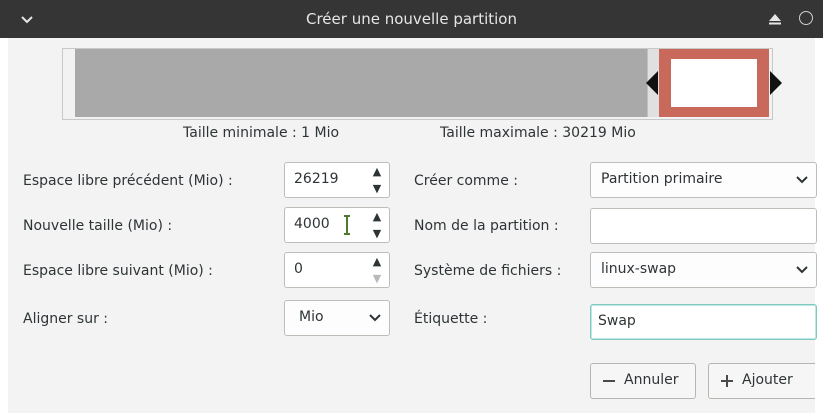 The width and height of the screenshot is (823, 413). Describe the element at coordinates (767, 380) in the screenshot. I see `add-label: Ajouter` at that location.